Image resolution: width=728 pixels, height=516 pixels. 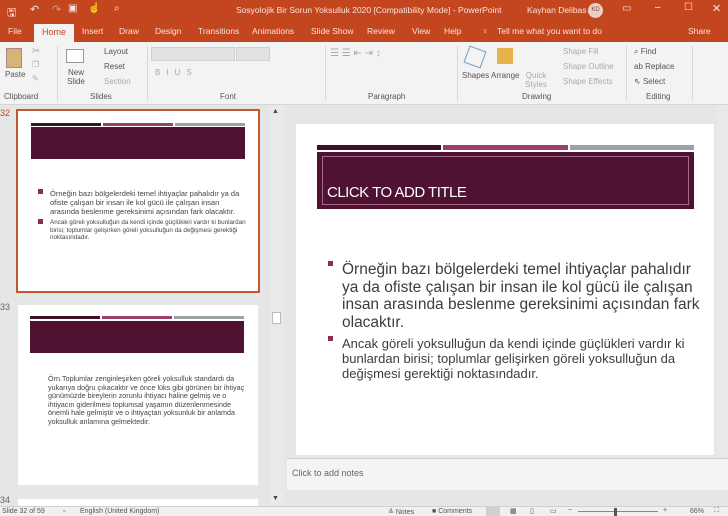 I want to click on title-placeholder: CLICK TO ADD TITLE, so click(x=505, y=180).